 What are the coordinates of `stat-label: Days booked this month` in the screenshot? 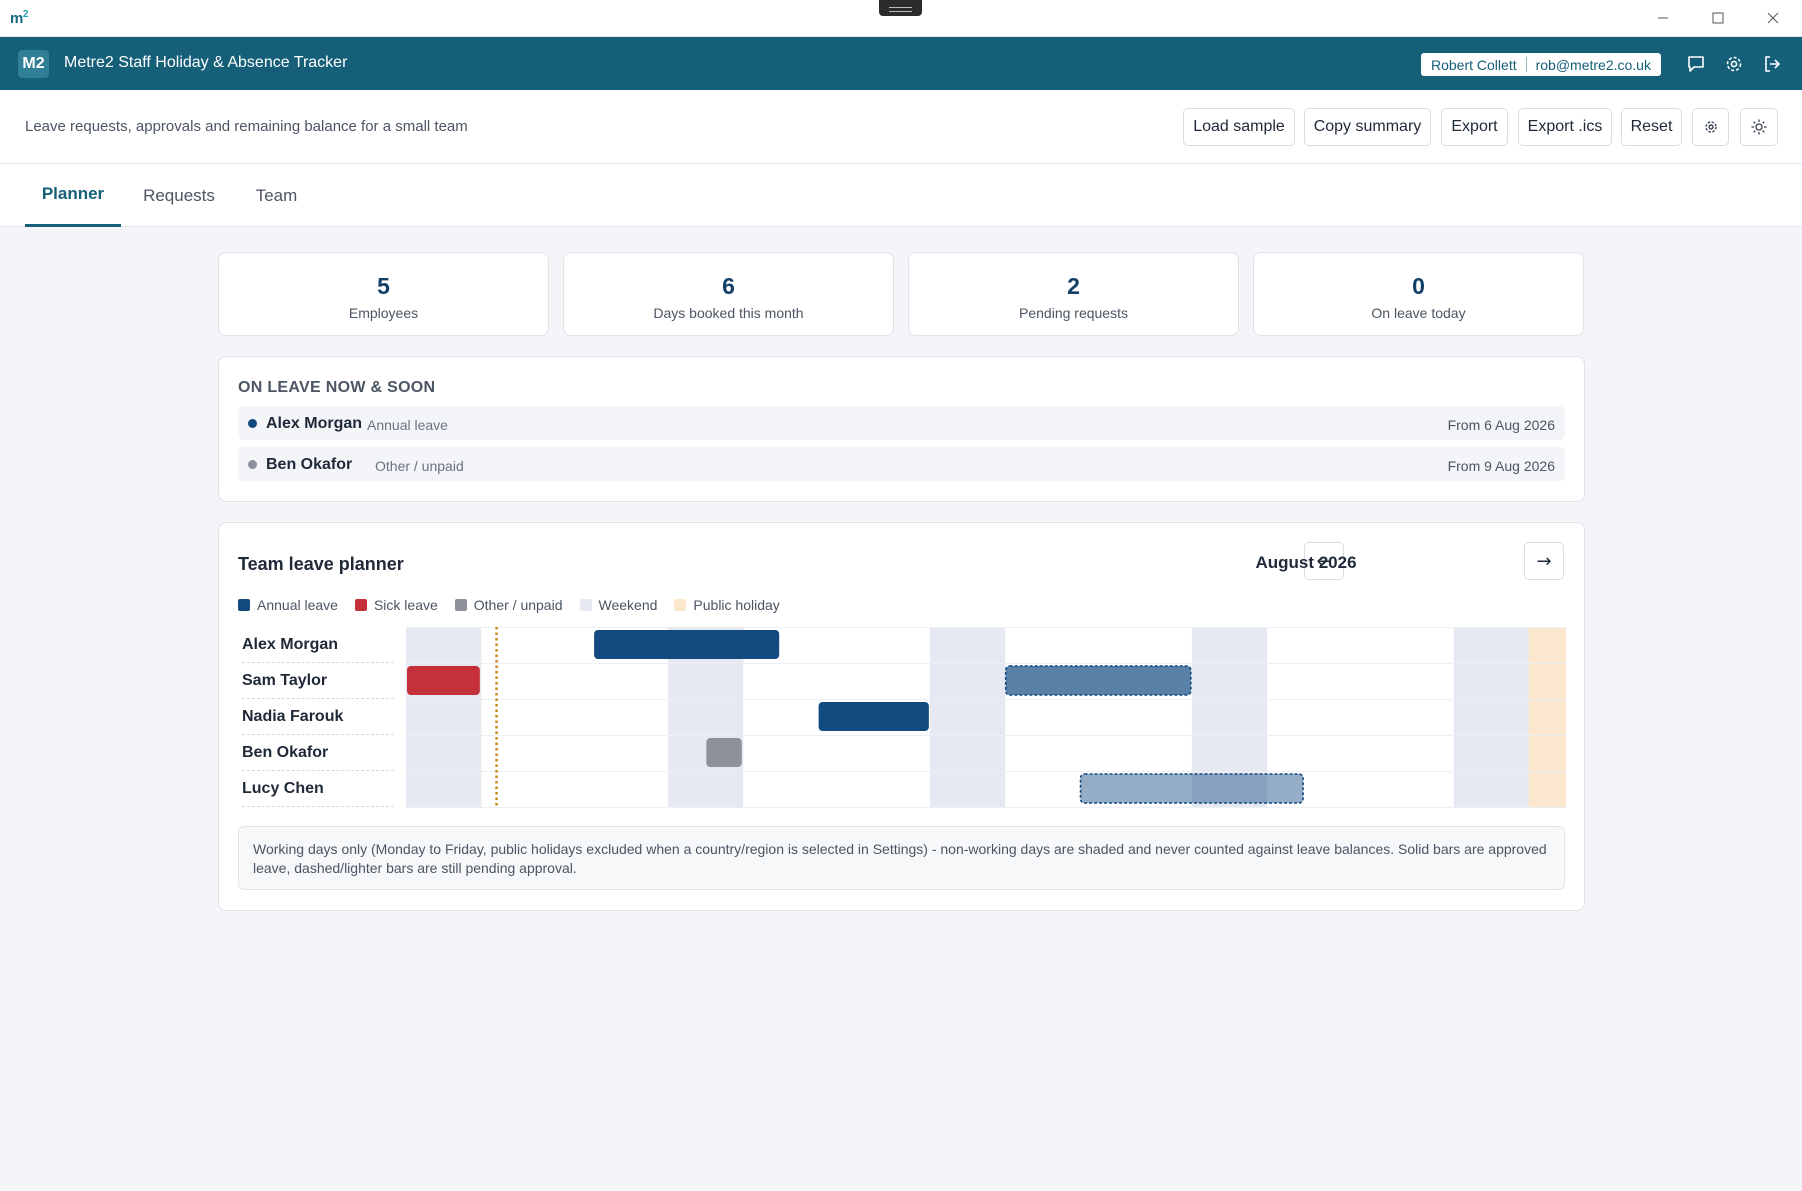 It's located at (728, 313).